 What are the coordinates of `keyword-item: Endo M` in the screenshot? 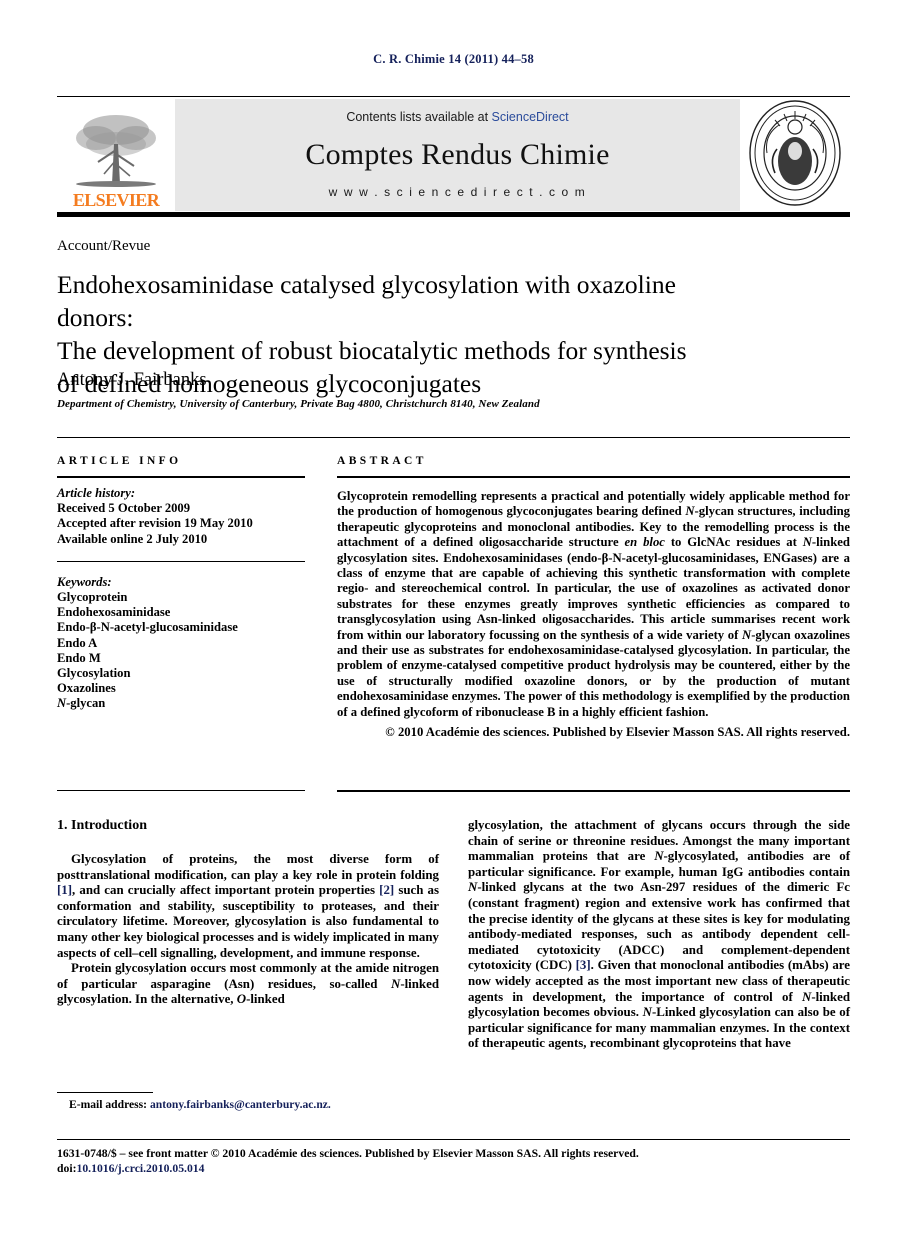 It's located at (79, 657).